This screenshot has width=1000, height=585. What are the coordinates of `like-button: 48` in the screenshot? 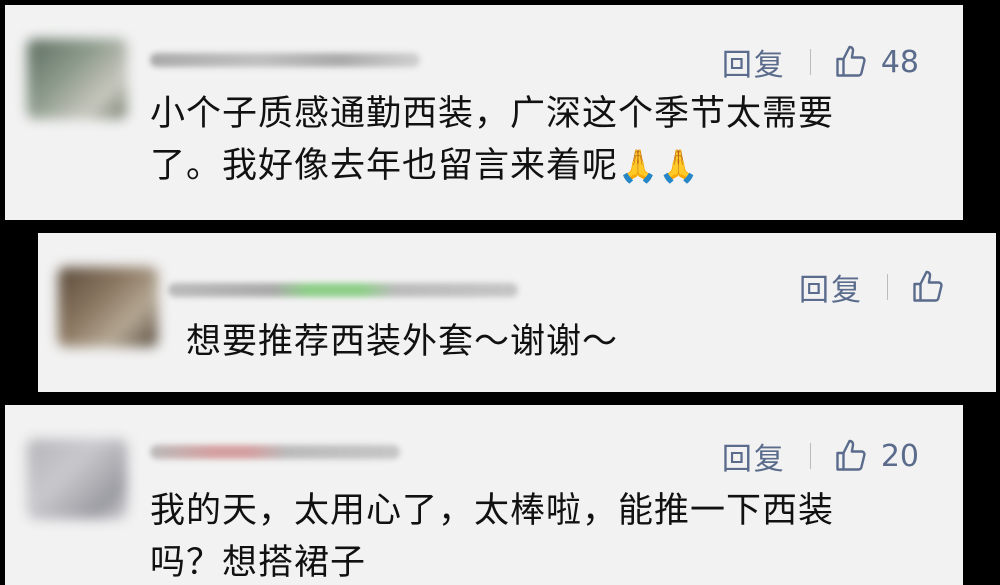 It's located at (876, 62).